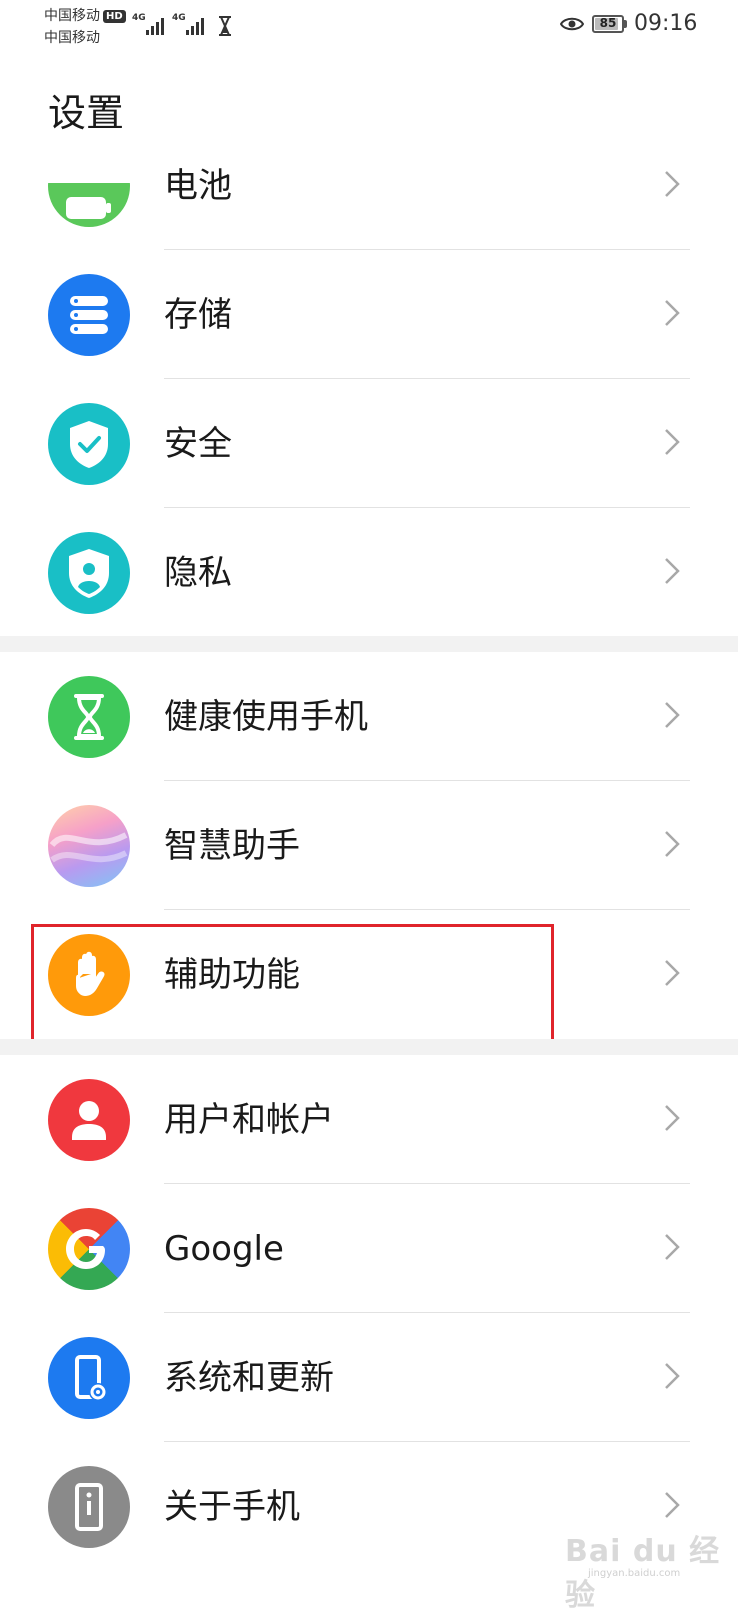 Image resolution: width=738 pixels, height=1614 pixels. Describe the element at coordinates (369, 443) in the screenshot. I see `settings-item-security: 安全` at that location.